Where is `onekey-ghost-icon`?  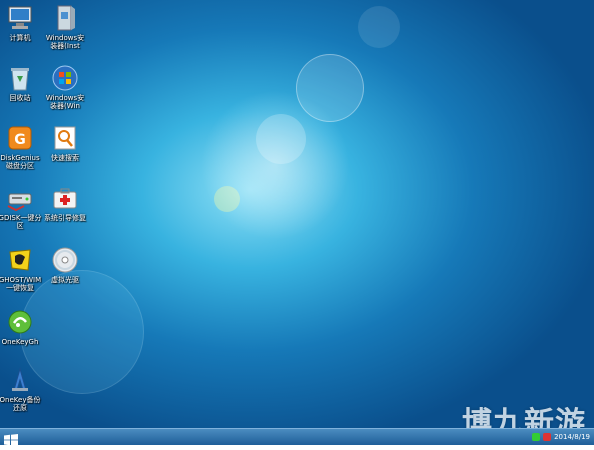
onekey-ghost-icon is located at coordinates (20, 322).